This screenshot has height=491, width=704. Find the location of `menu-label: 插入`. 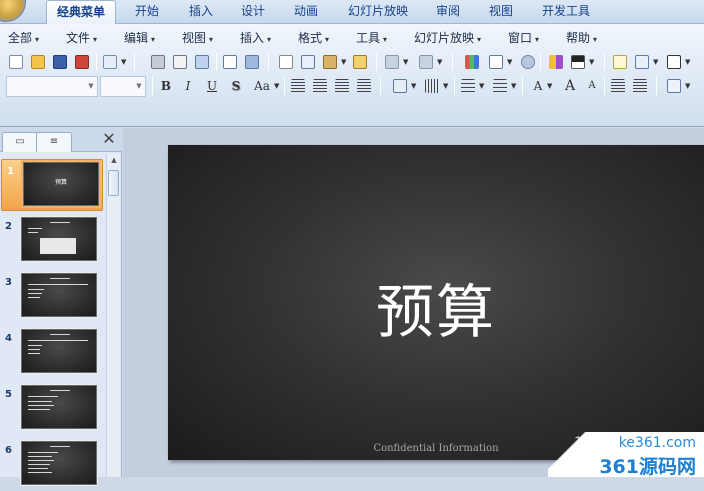

menu-label: 插入 is located at coordinates (252, 38).